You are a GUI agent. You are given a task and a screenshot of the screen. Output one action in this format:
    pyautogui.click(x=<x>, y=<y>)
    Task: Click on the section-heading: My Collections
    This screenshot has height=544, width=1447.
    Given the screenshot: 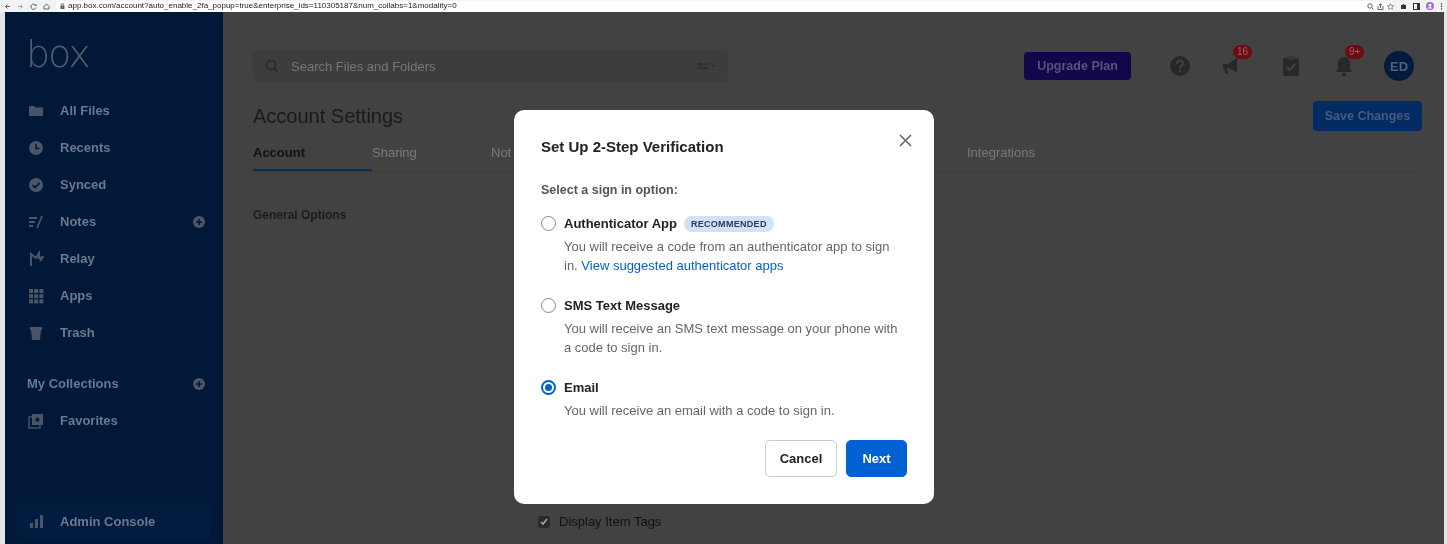 What is the action you would take?
    pyautogui.click(x=73, y=383)
    